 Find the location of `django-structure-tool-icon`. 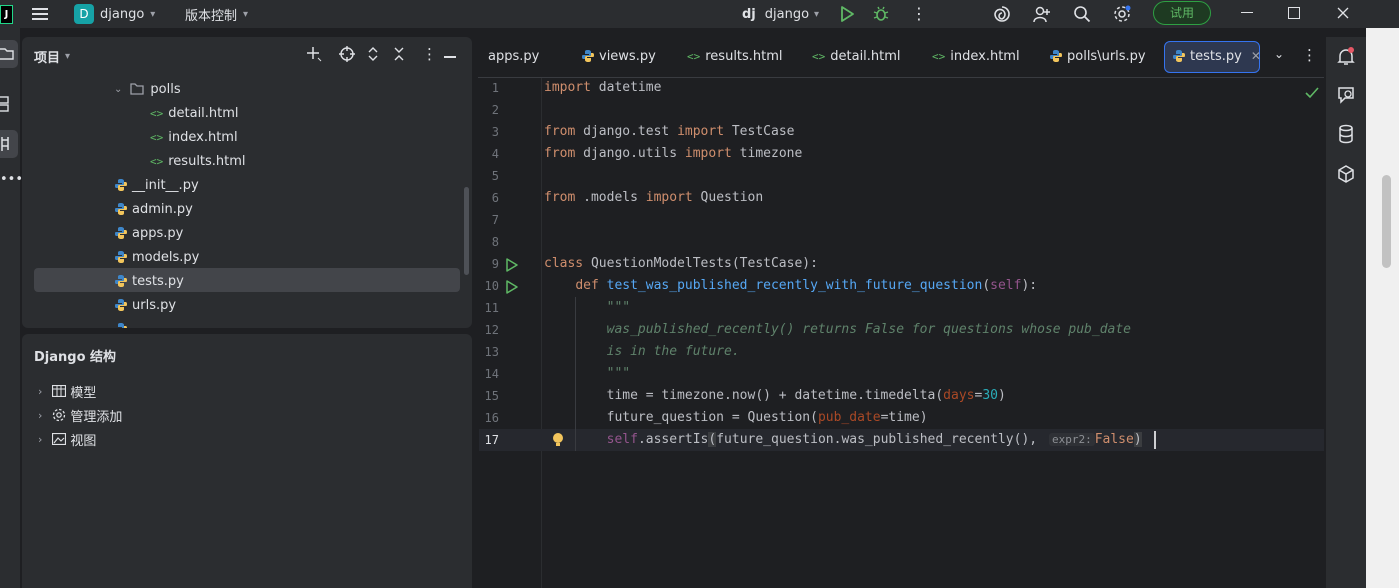

django-structure-tool-icon is located at coordinates (9, 144).